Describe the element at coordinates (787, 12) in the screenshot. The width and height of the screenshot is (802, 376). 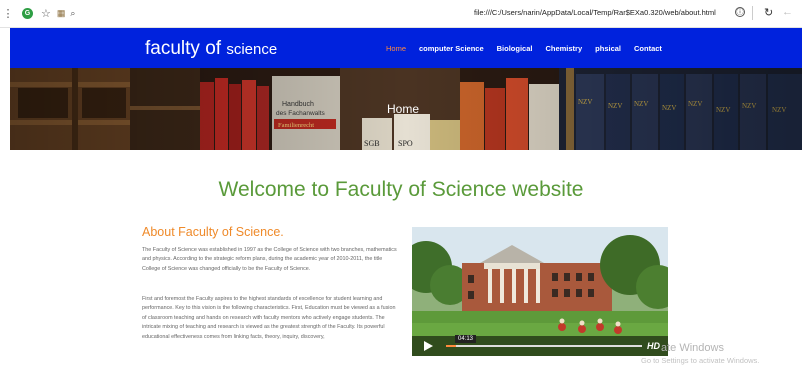
I see `back-arrow-icon: ←` at that location.